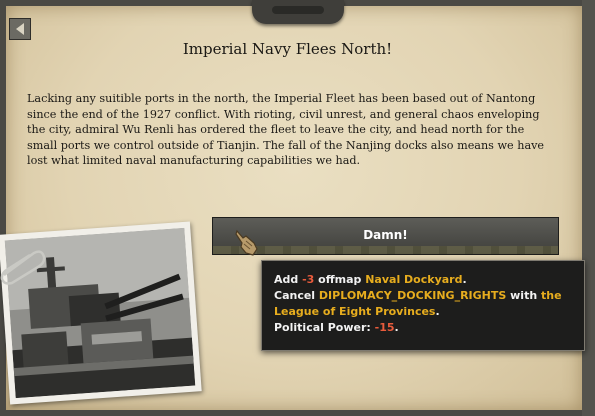  I want to click on event-option-button: Damn!, so click(385, 236).